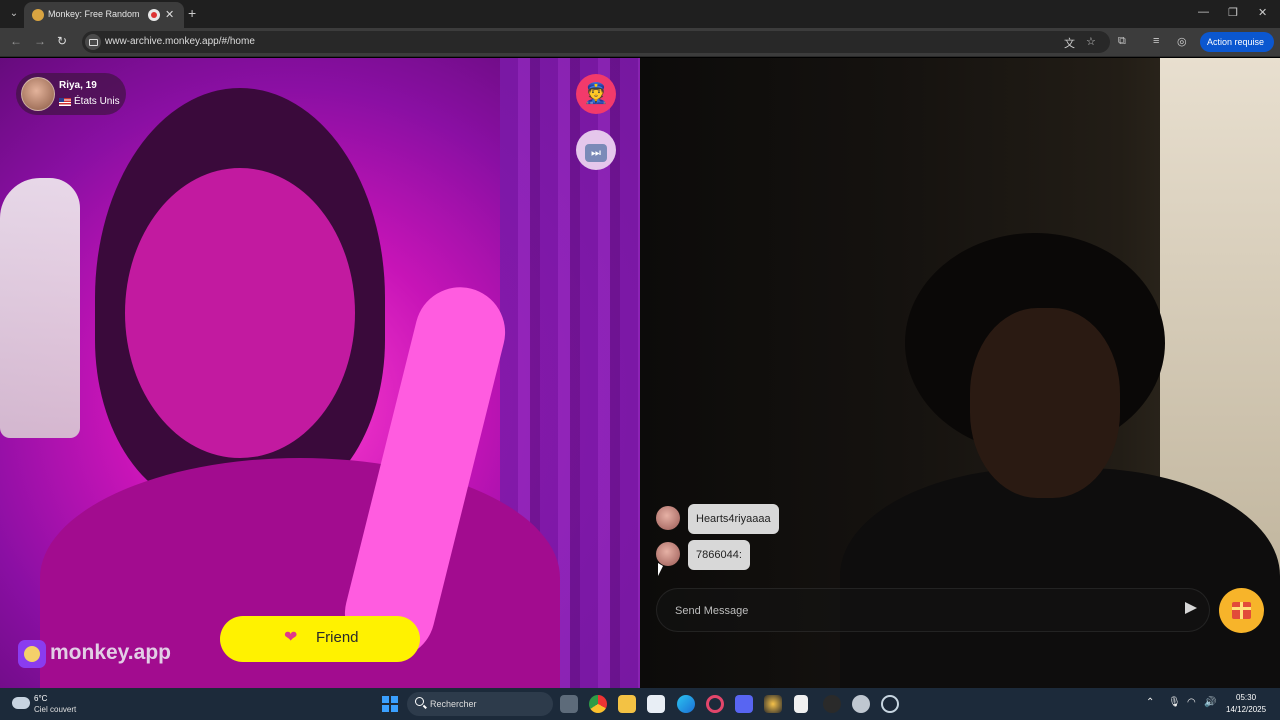  Describe the element at coordinates (1174, 702) in the screenshot. I see `microphone-icon: 🎙` at that location.